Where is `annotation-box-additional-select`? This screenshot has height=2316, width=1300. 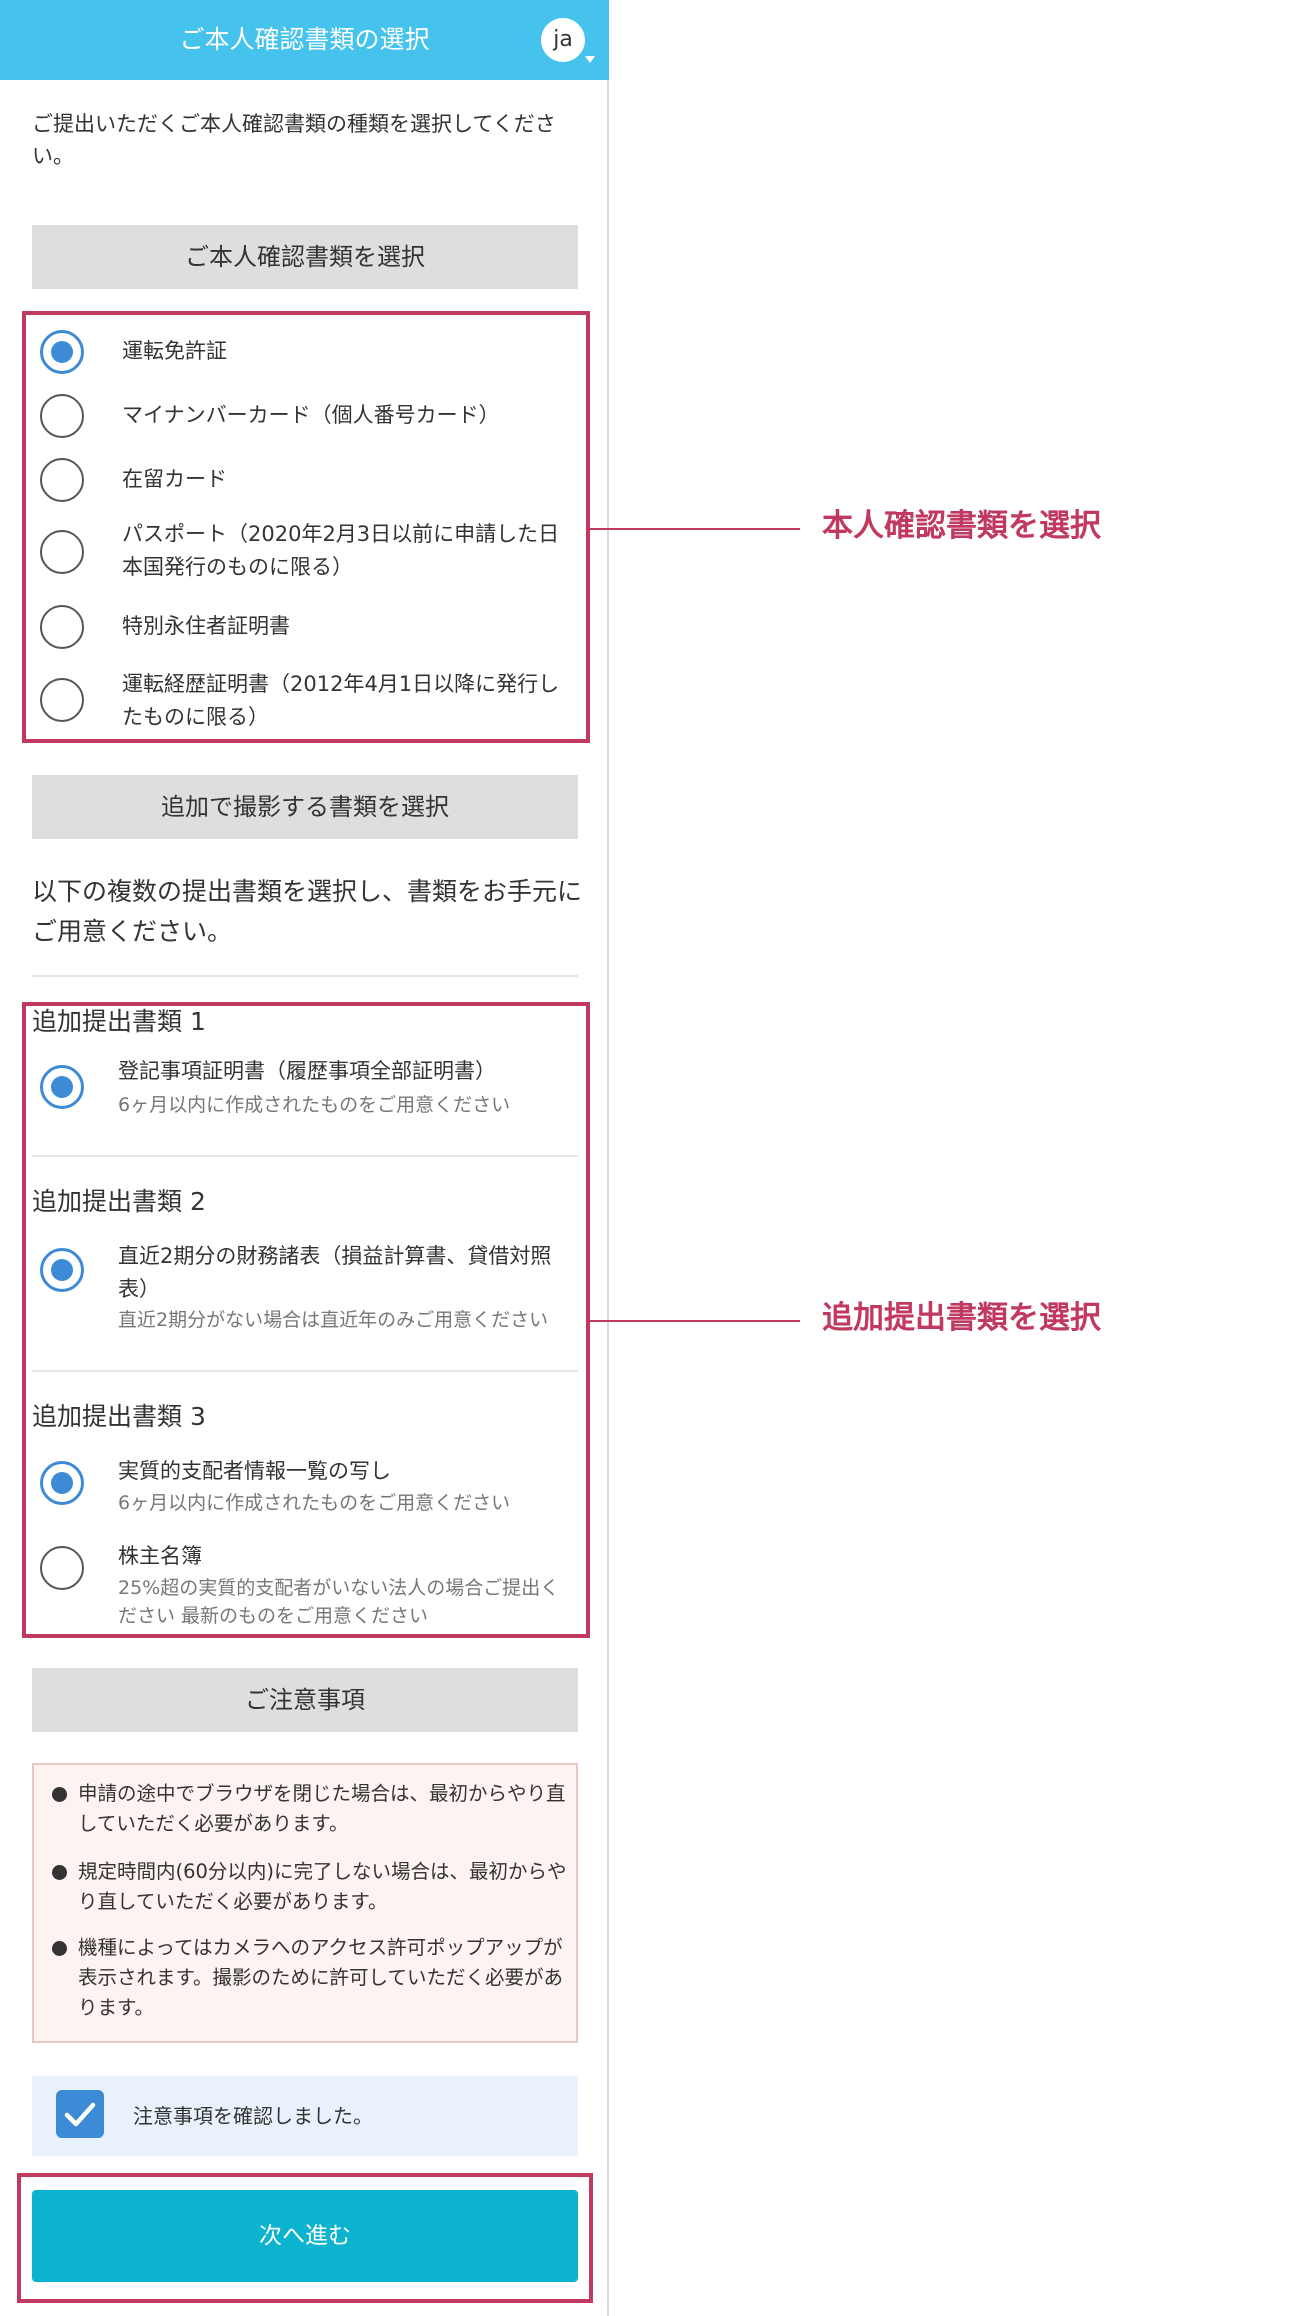
annotation-box-additional-select is located at coordinates (306, 1320).